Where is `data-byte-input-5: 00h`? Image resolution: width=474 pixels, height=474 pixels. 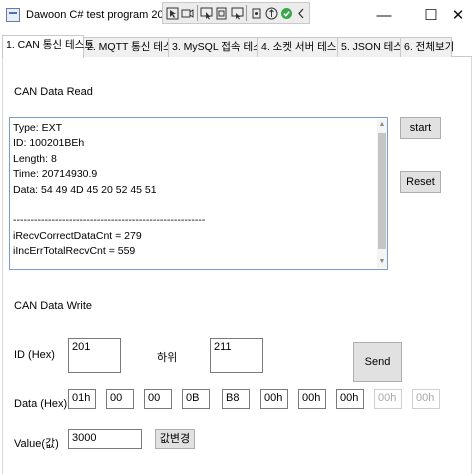
data-byte-input-5: 00h is located at coordinates (274, 399).